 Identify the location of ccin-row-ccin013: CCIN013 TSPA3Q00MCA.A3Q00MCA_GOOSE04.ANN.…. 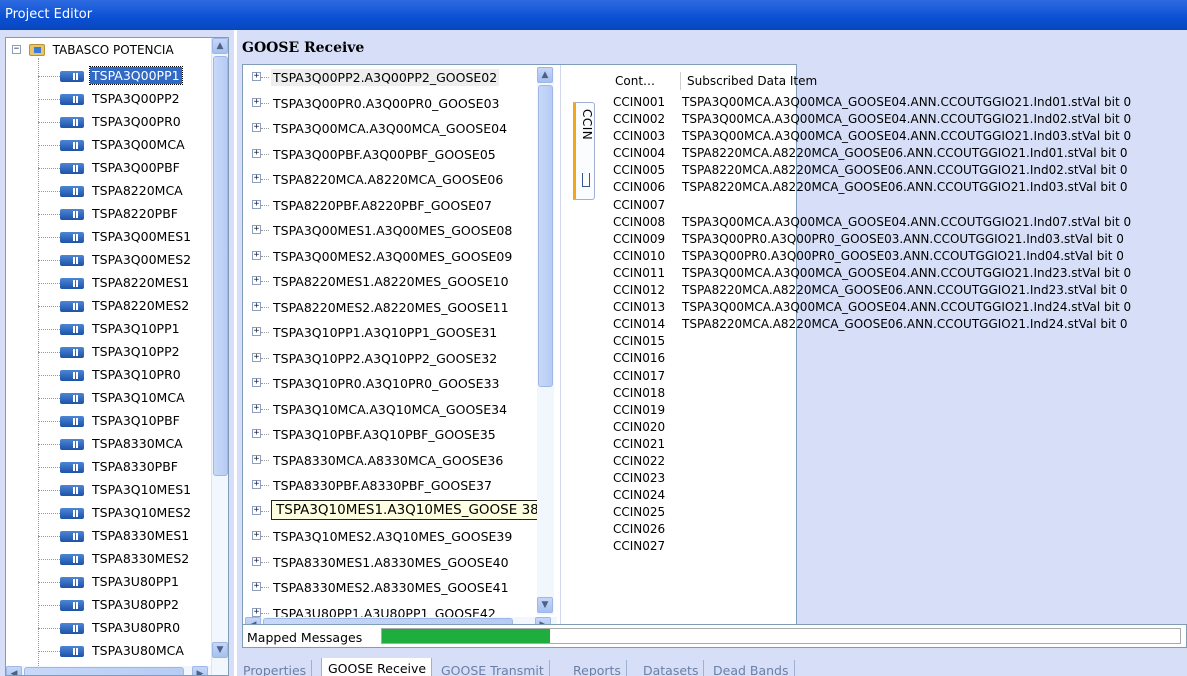
(897, 307).